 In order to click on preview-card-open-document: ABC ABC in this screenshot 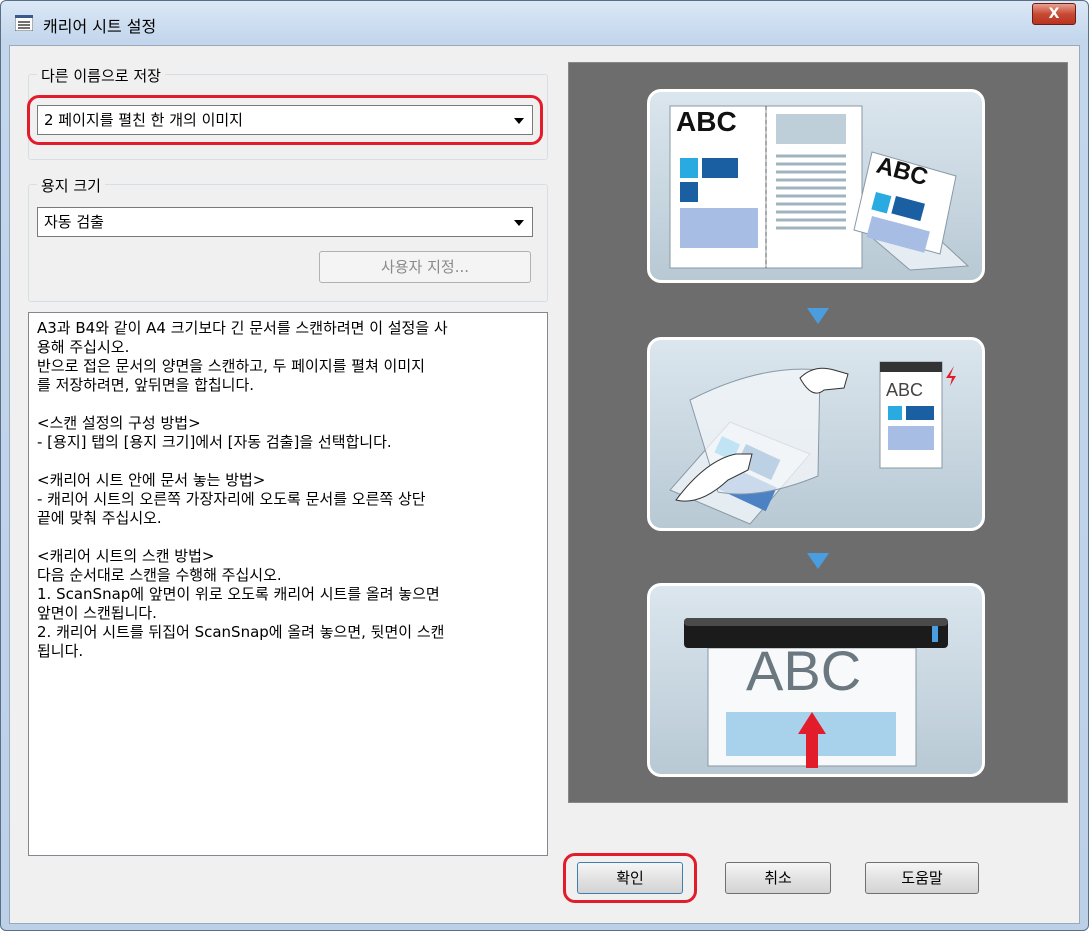, I will do `click(816, 186)`.